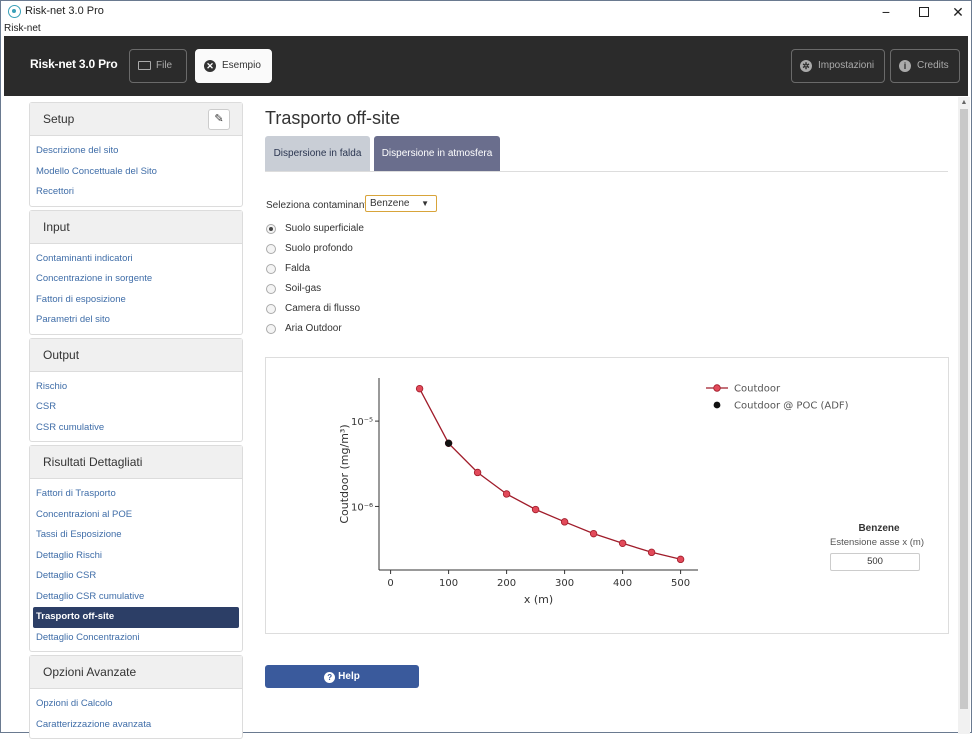  Describe the element at coordinates (136, 407) in the screenshot. I see `sidebar-item-csr: CSR` at that location.